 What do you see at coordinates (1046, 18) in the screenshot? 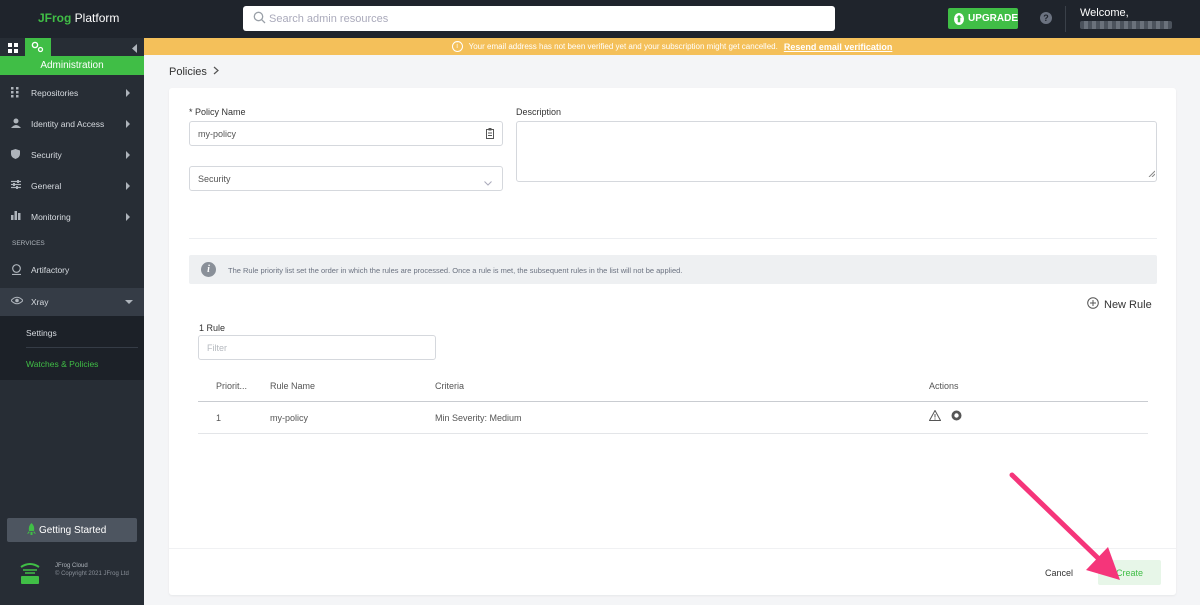
I see `help-icon: ?` at bounding box center [1046, 18].